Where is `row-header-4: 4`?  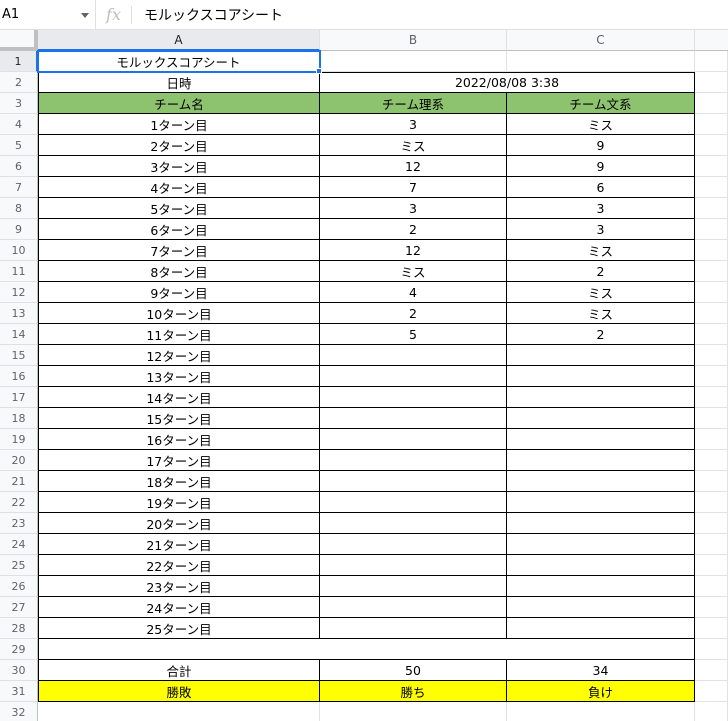
row-header-4: 4 is located at coordinates (19, 124).